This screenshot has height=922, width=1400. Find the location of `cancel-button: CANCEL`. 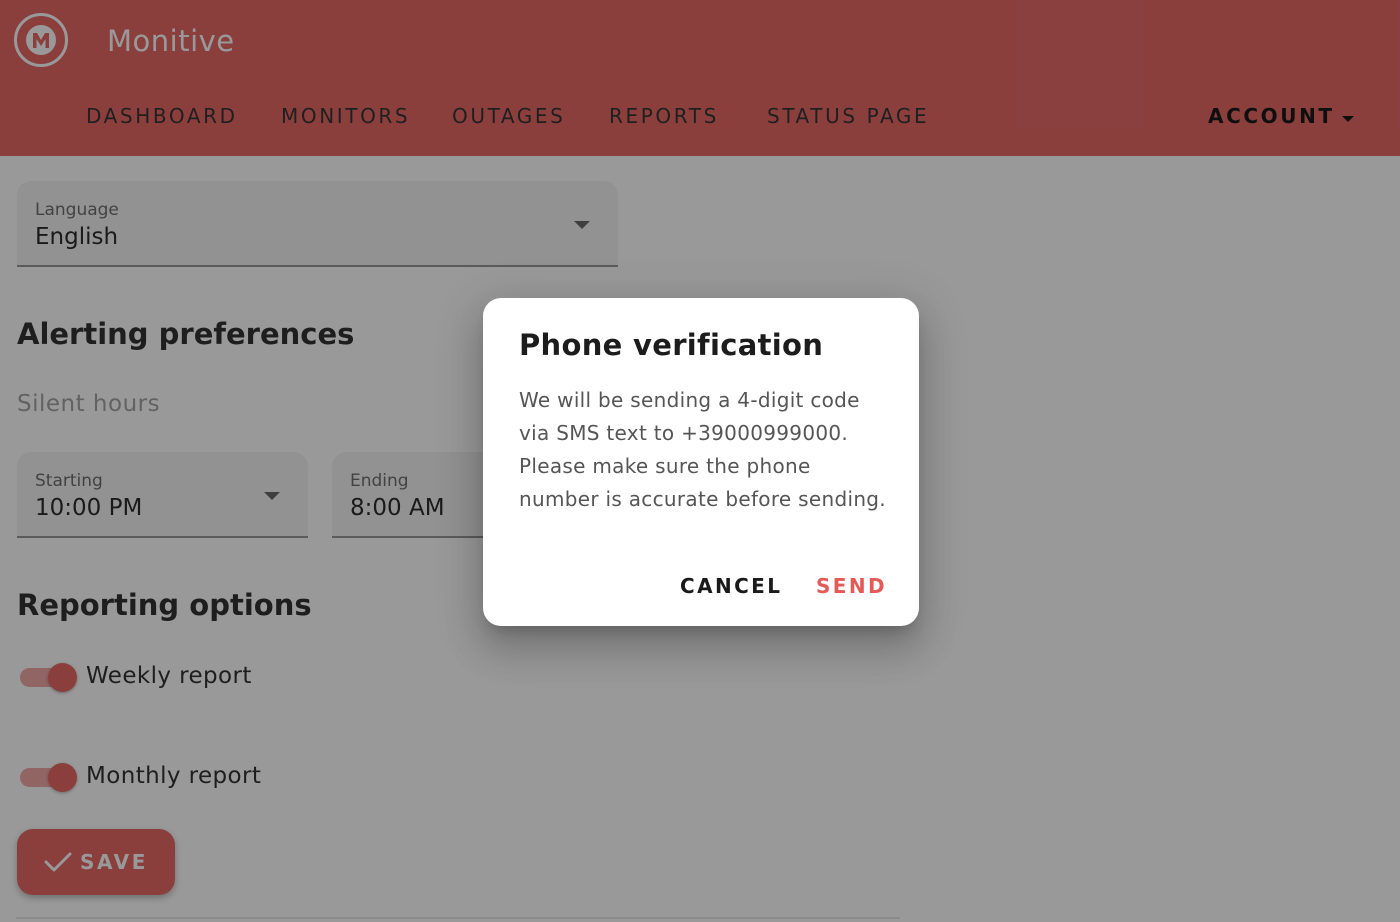

cancel-button: CANCEL is located at coordinates (731, 586).